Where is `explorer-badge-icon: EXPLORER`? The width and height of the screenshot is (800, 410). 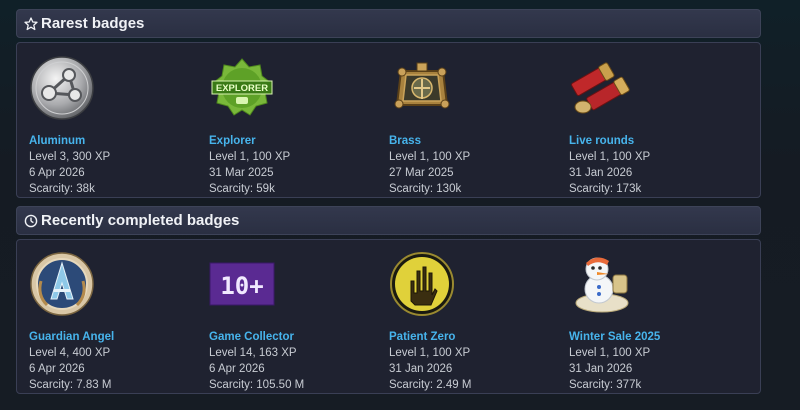
explorer-badge-icon: EXPLORER is located at coordinates (242, 88).